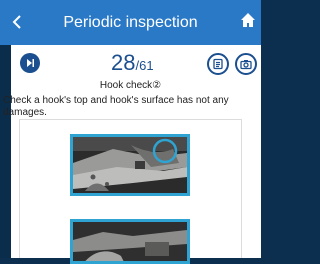  I want to click on hook-top-photo, so click(130, 165).